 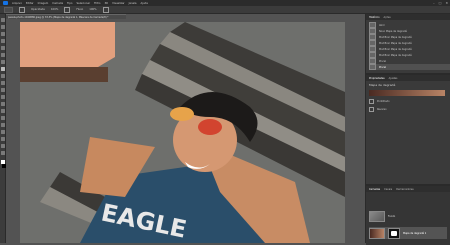 What do you see at coordinates (2, 20) in the screenshot?
I see `move-tool-icon` at bounding box center [2, 20].